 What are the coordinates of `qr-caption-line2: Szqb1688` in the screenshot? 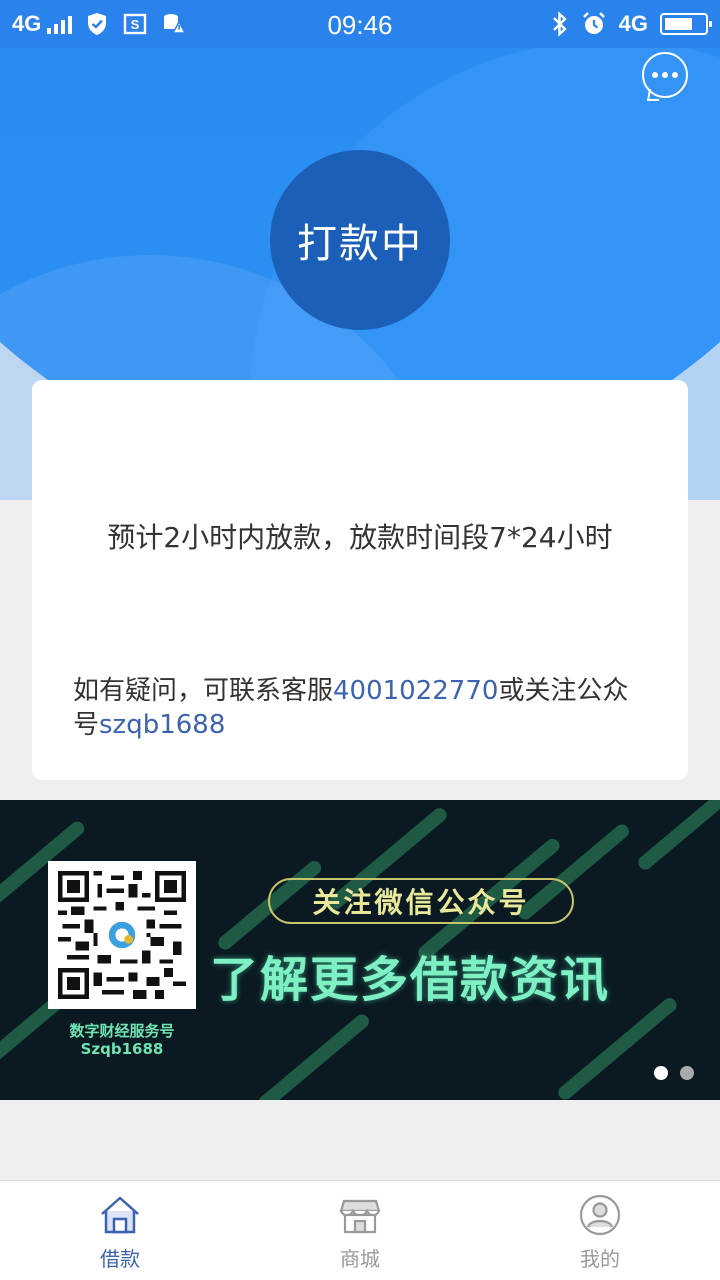 It's located at (122, 1049).